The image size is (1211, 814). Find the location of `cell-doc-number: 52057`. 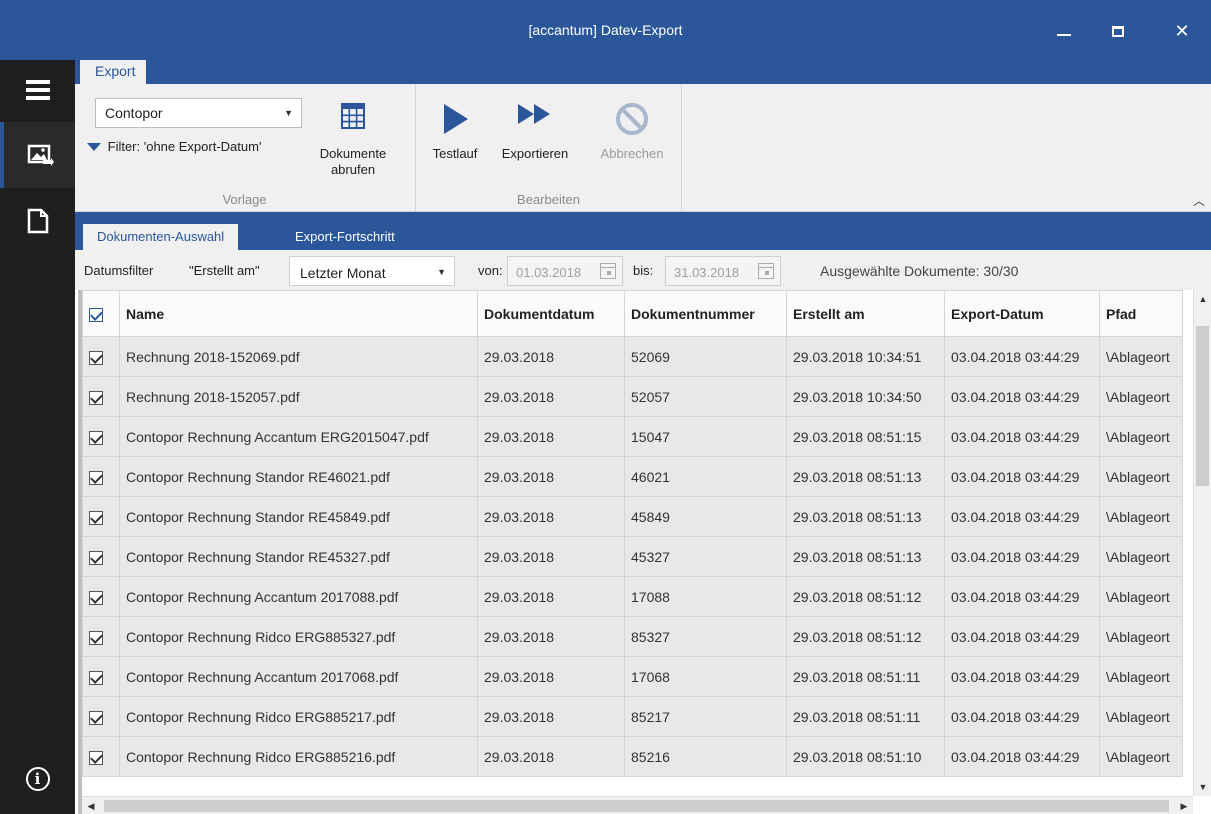

cell-doc-number: 52057 is located at coordinates (705, 396).